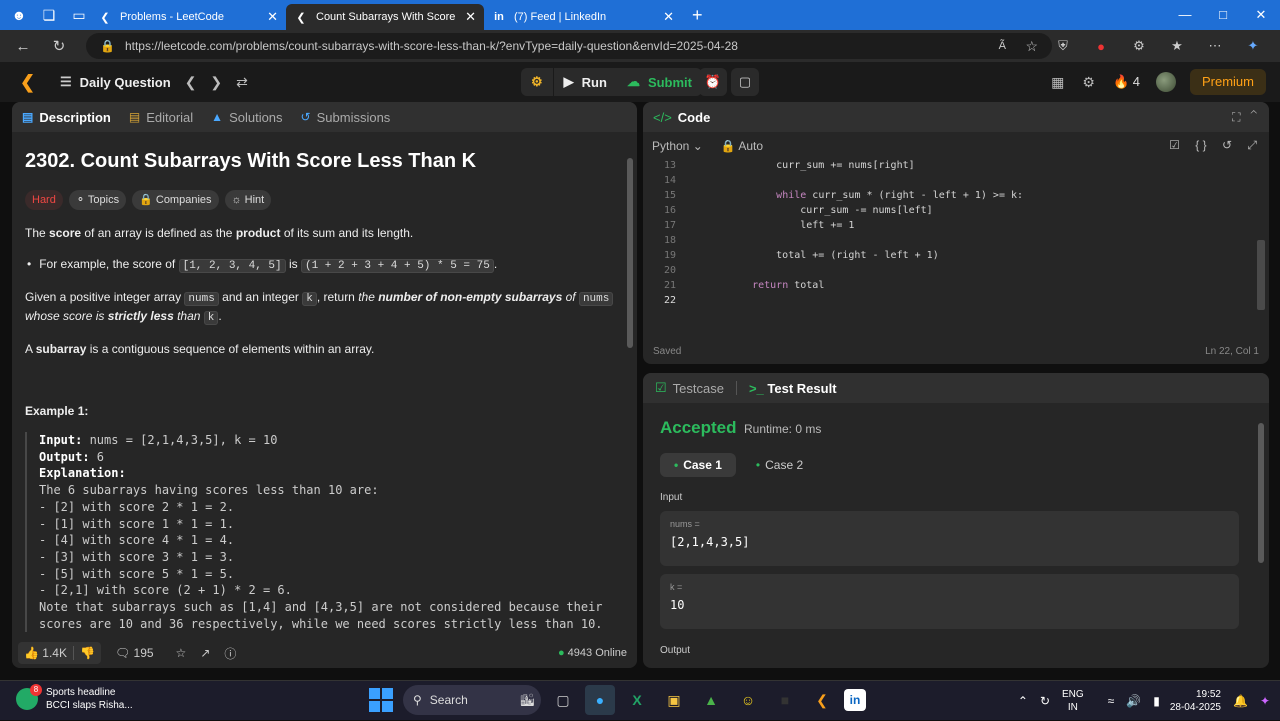  Describe the element at coordinates (59, 46) in the screenshot. I see `refresh-icon: ↻` at that location.